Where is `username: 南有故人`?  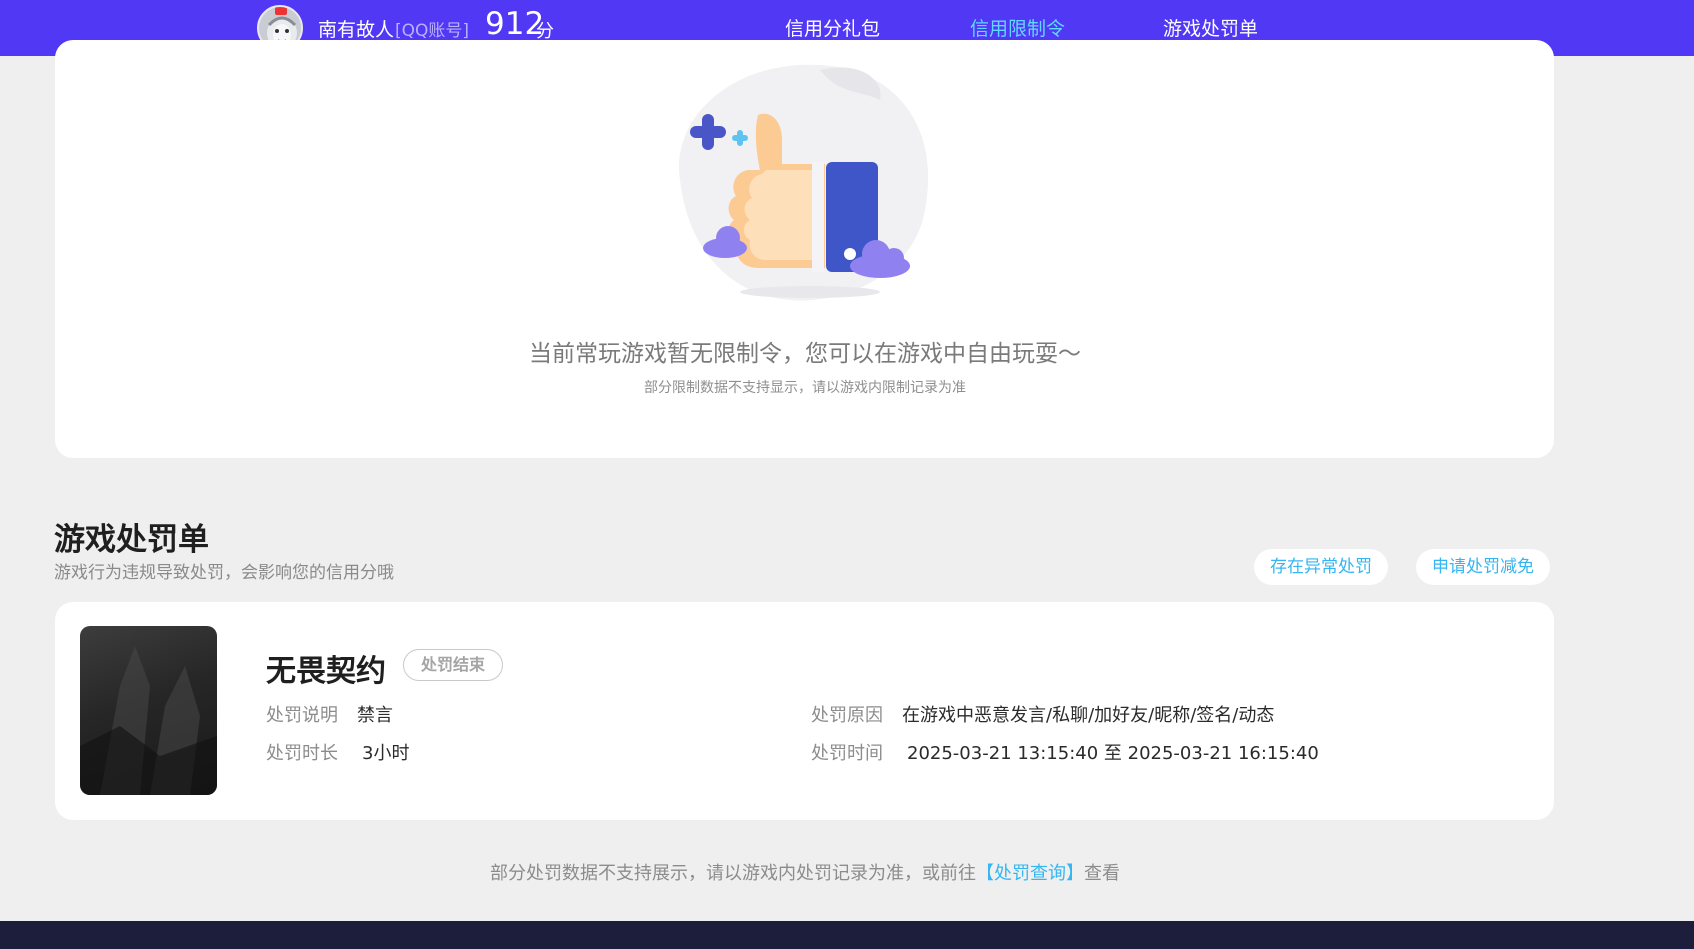 username: 南有故人 is located at coordinates (356, 30).